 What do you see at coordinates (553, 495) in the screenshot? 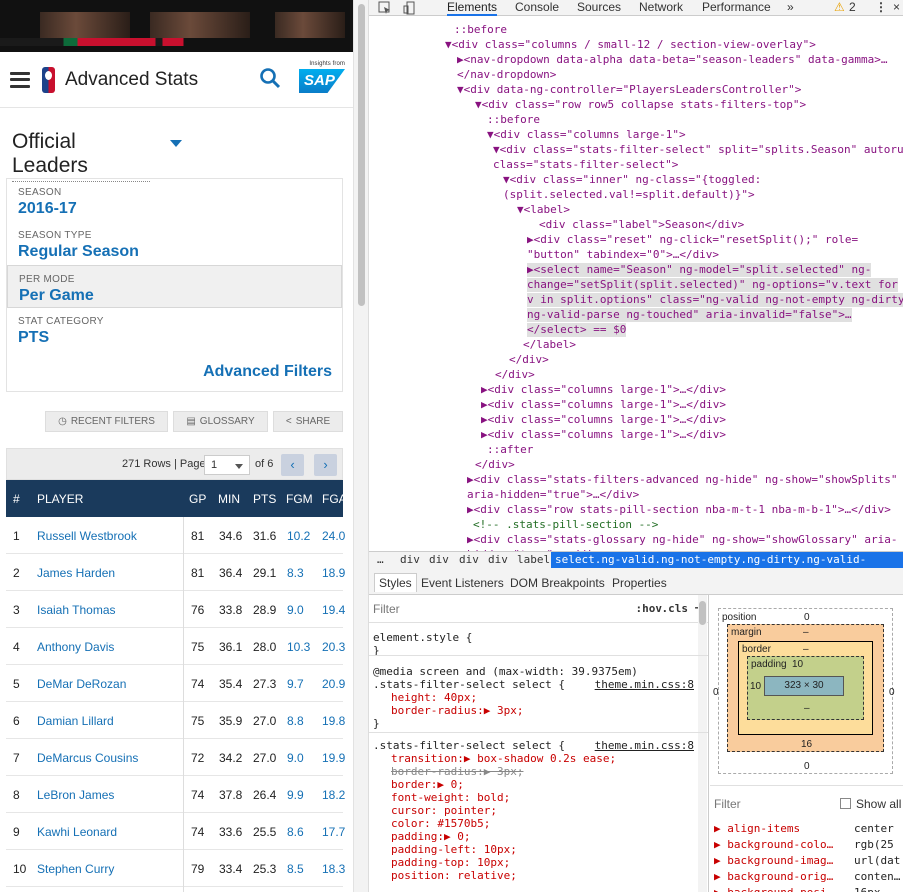
I see `dom-line: aria-hidden="true">…</div>` at bounding box center [553, 495].